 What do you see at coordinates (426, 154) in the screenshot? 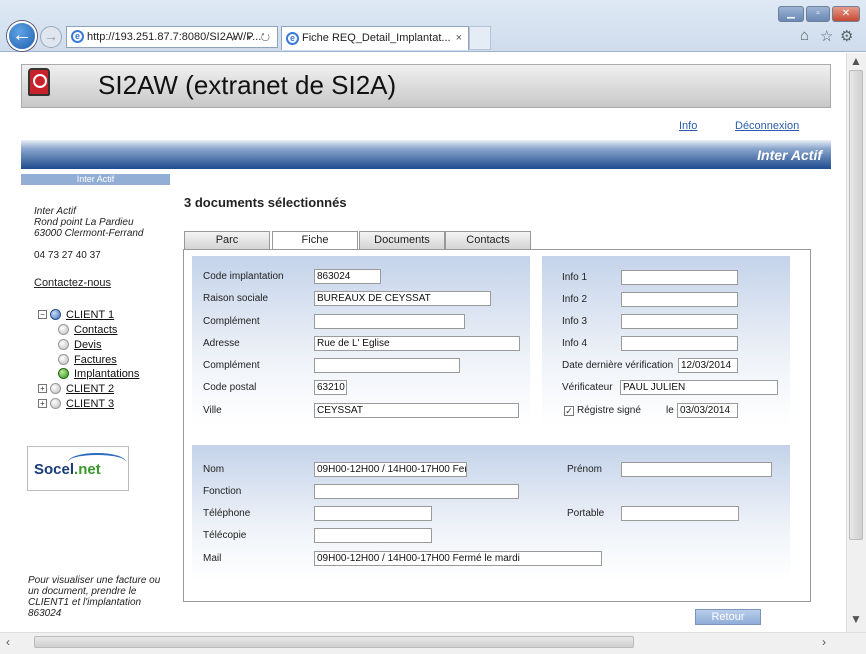
I see `company-bar` at bounding box center [426, 154].